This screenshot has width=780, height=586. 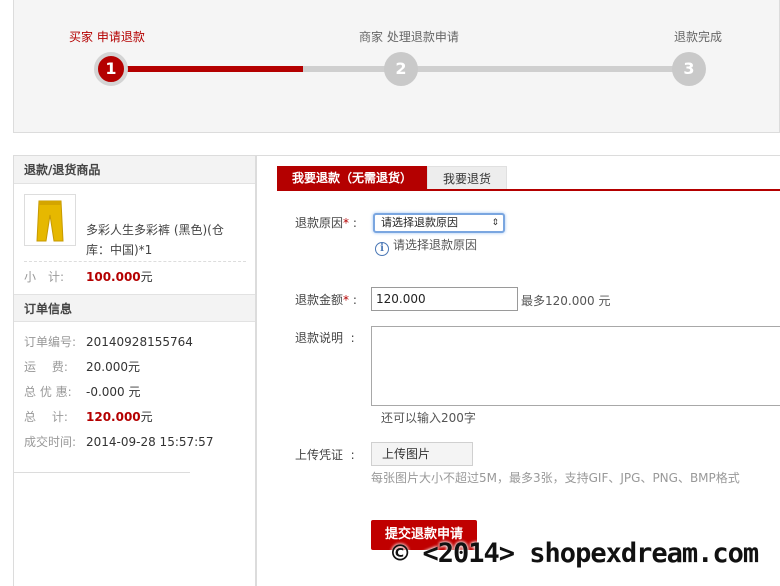 I want to click on shipping-fee-label: 运 费:, so click(x=46, y=367).